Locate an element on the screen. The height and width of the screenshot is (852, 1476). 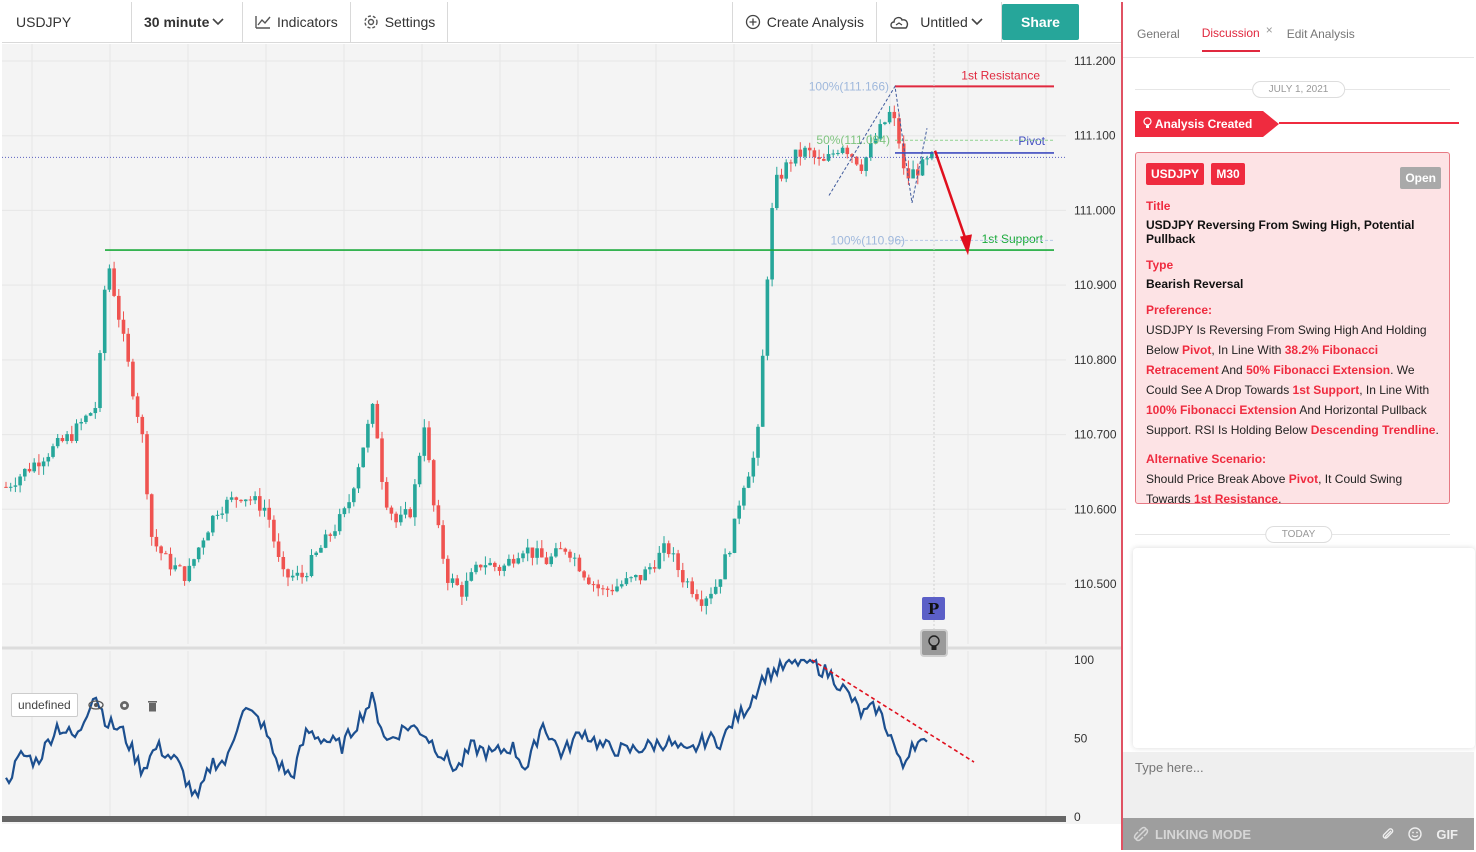
symbol-selector: USDJPY is located at coordinates (67, 22).